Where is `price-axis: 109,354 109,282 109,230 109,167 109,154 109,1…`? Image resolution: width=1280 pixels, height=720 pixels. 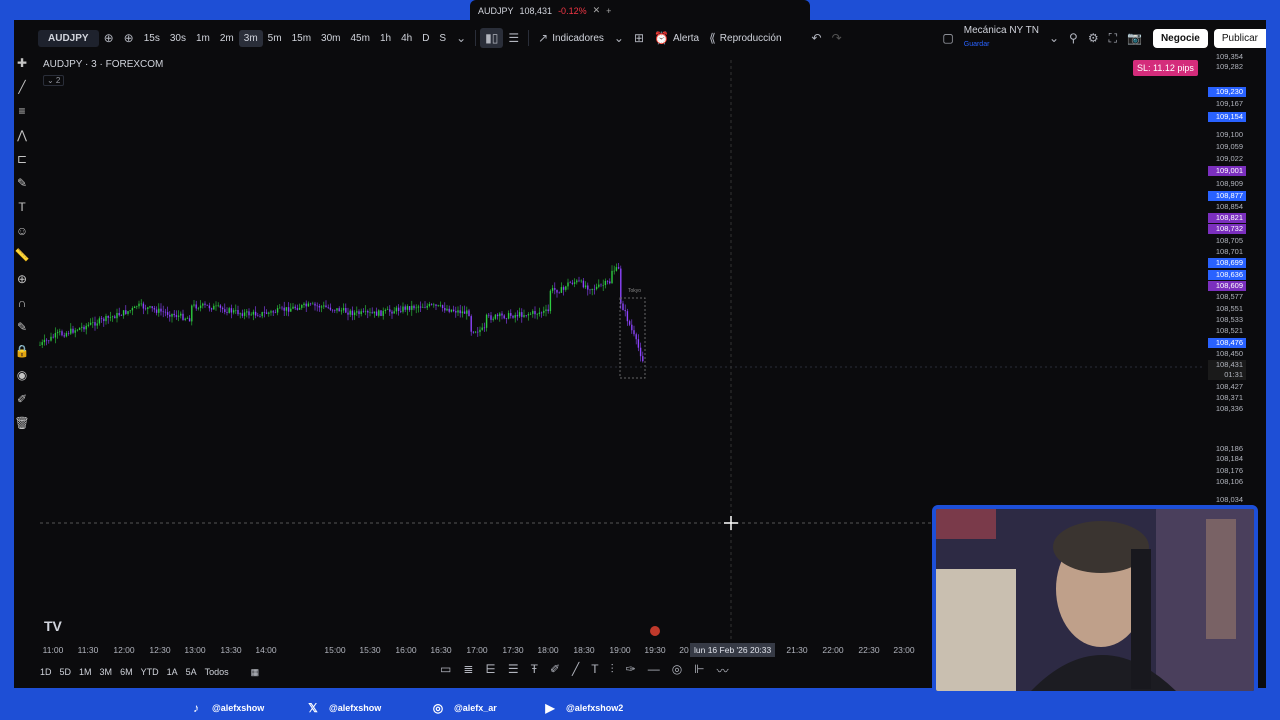
price-axis: 109,354 109,282 109,230 109,167 109,154 109,1… is located at coordinates (1226, 282).